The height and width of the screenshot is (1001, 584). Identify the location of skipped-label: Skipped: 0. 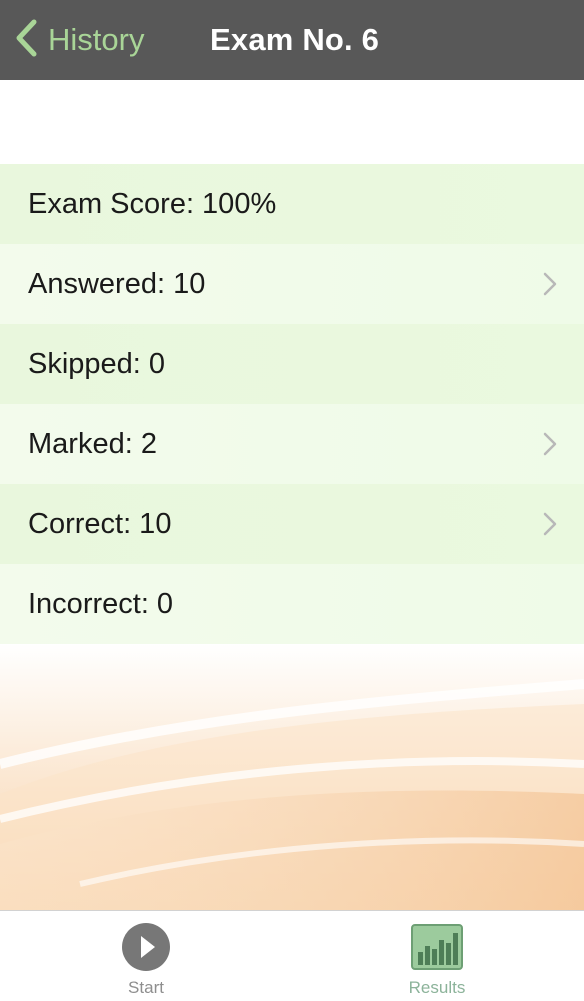
(97, 363).